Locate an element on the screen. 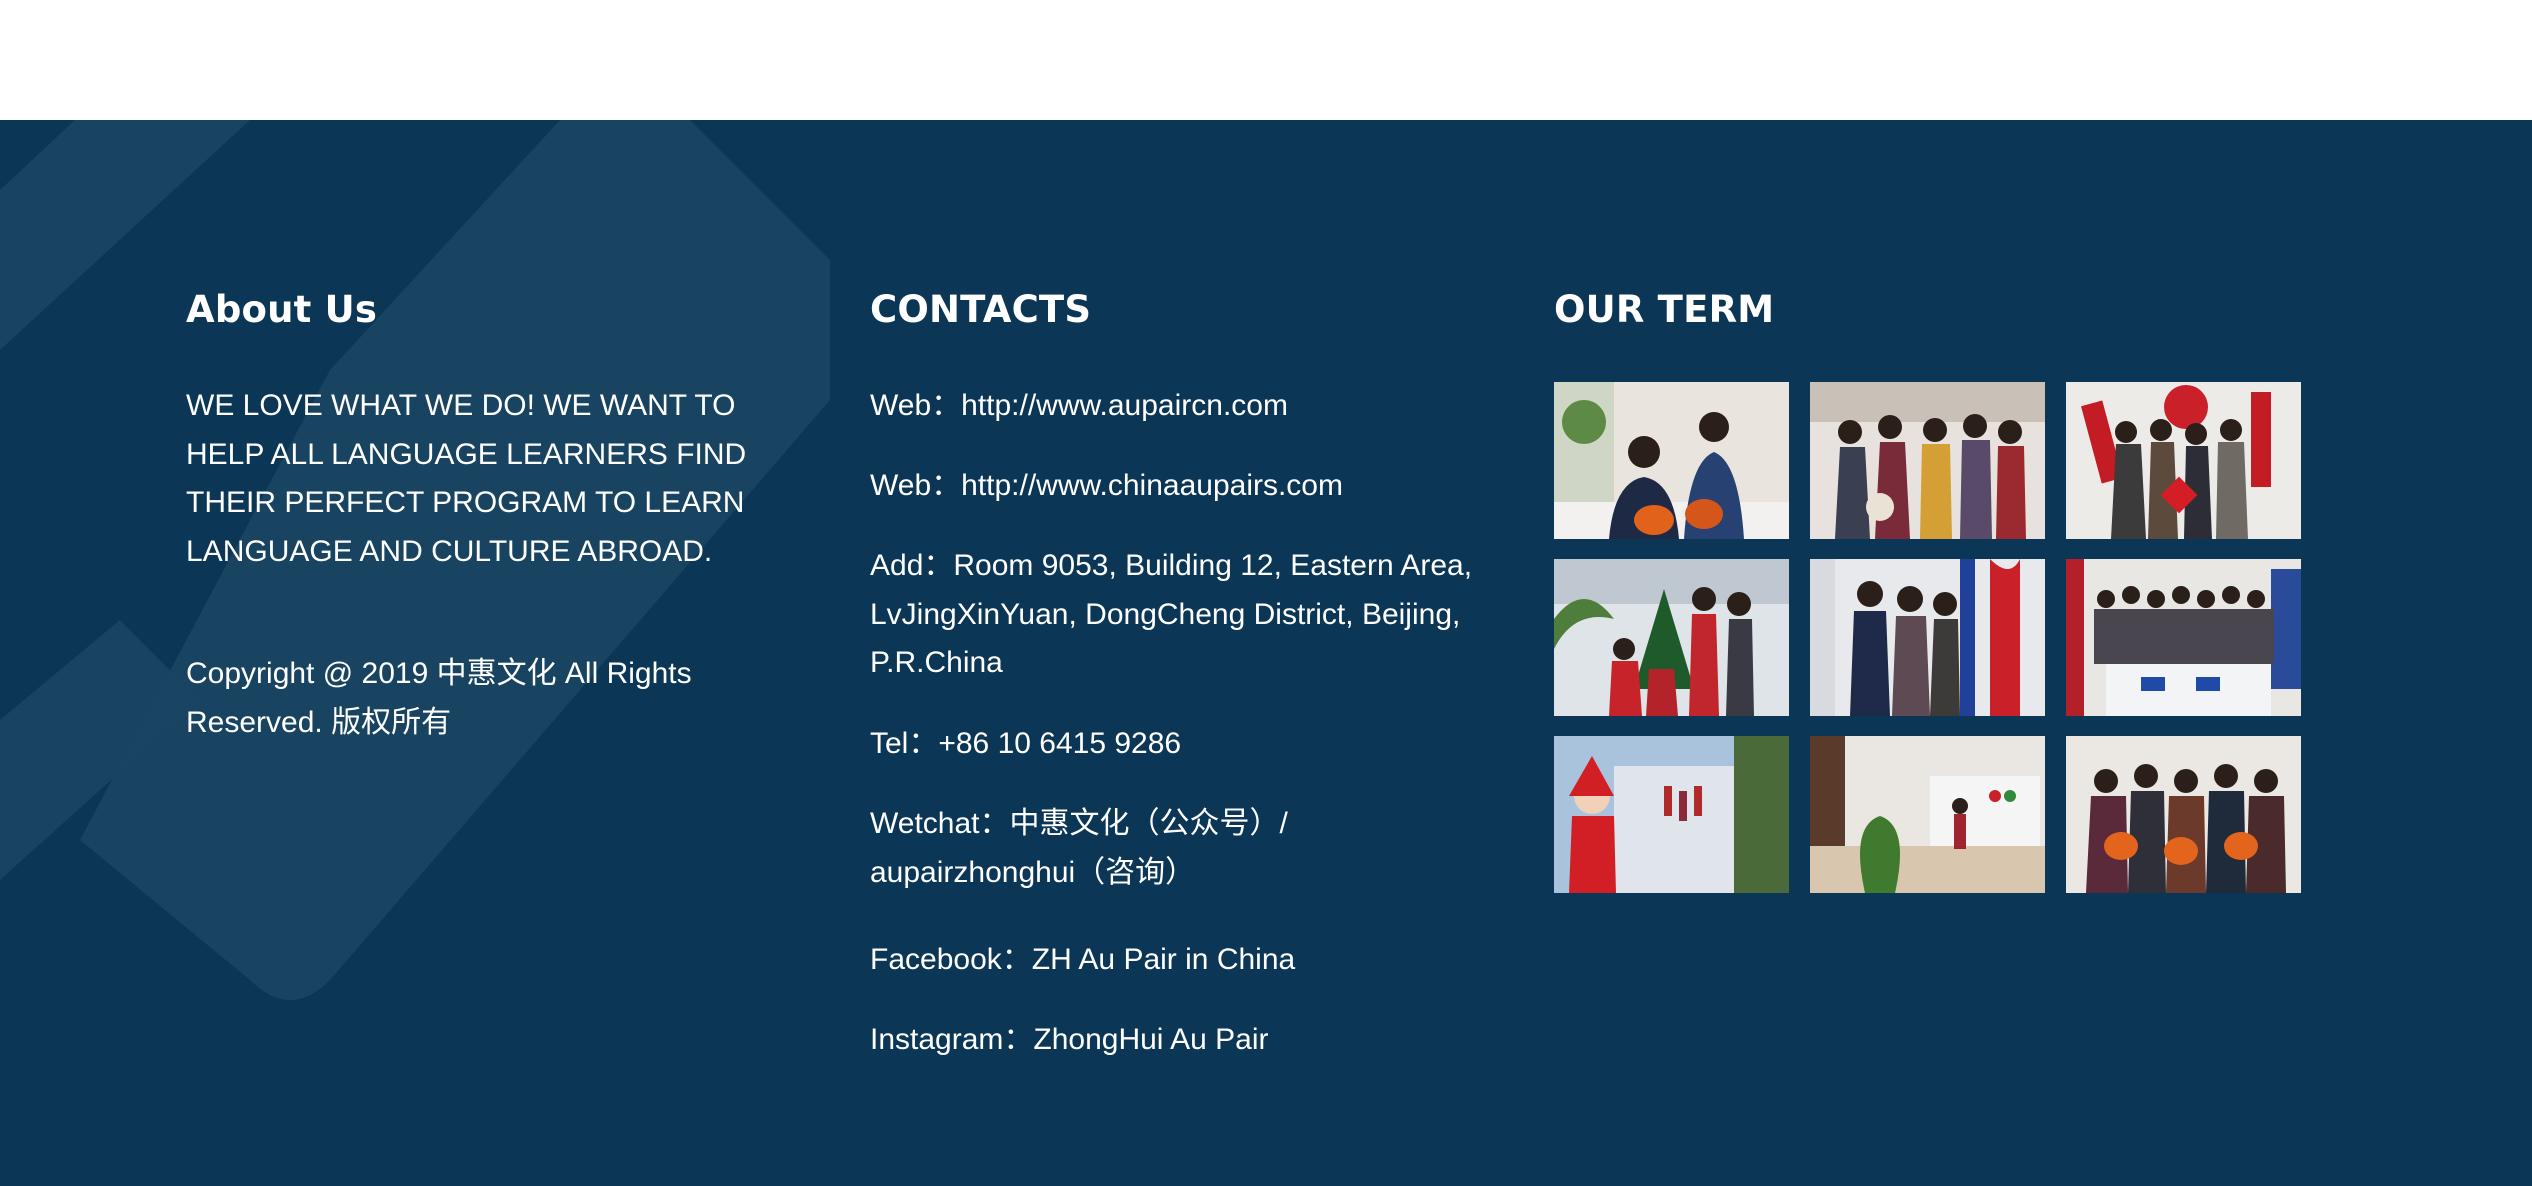 The width and height of the screenshot is (2532, 1186). page-top-blank-area is located at coordinates (1266, 60).